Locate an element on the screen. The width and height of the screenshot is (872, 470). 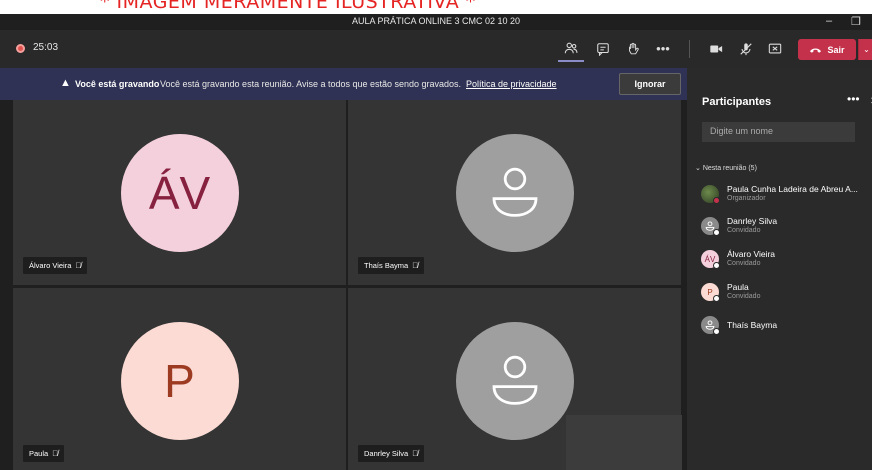
warning-icon: ▲ is located at coordinates (65, 83).